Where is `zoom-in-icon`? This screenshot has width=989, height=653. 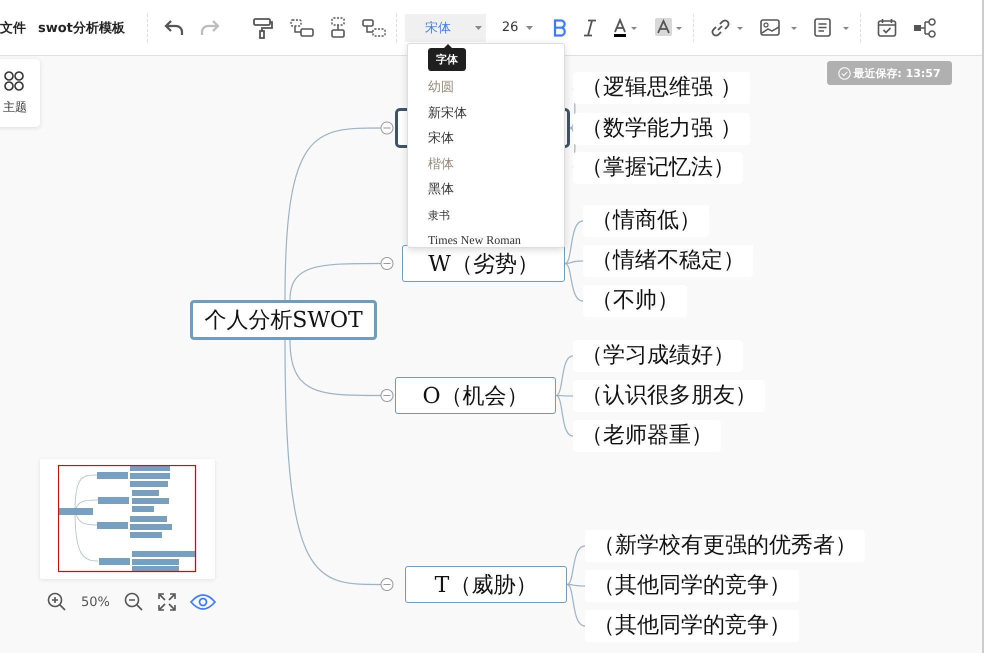 zoom-in-icon is located at coordinates (57, 602).